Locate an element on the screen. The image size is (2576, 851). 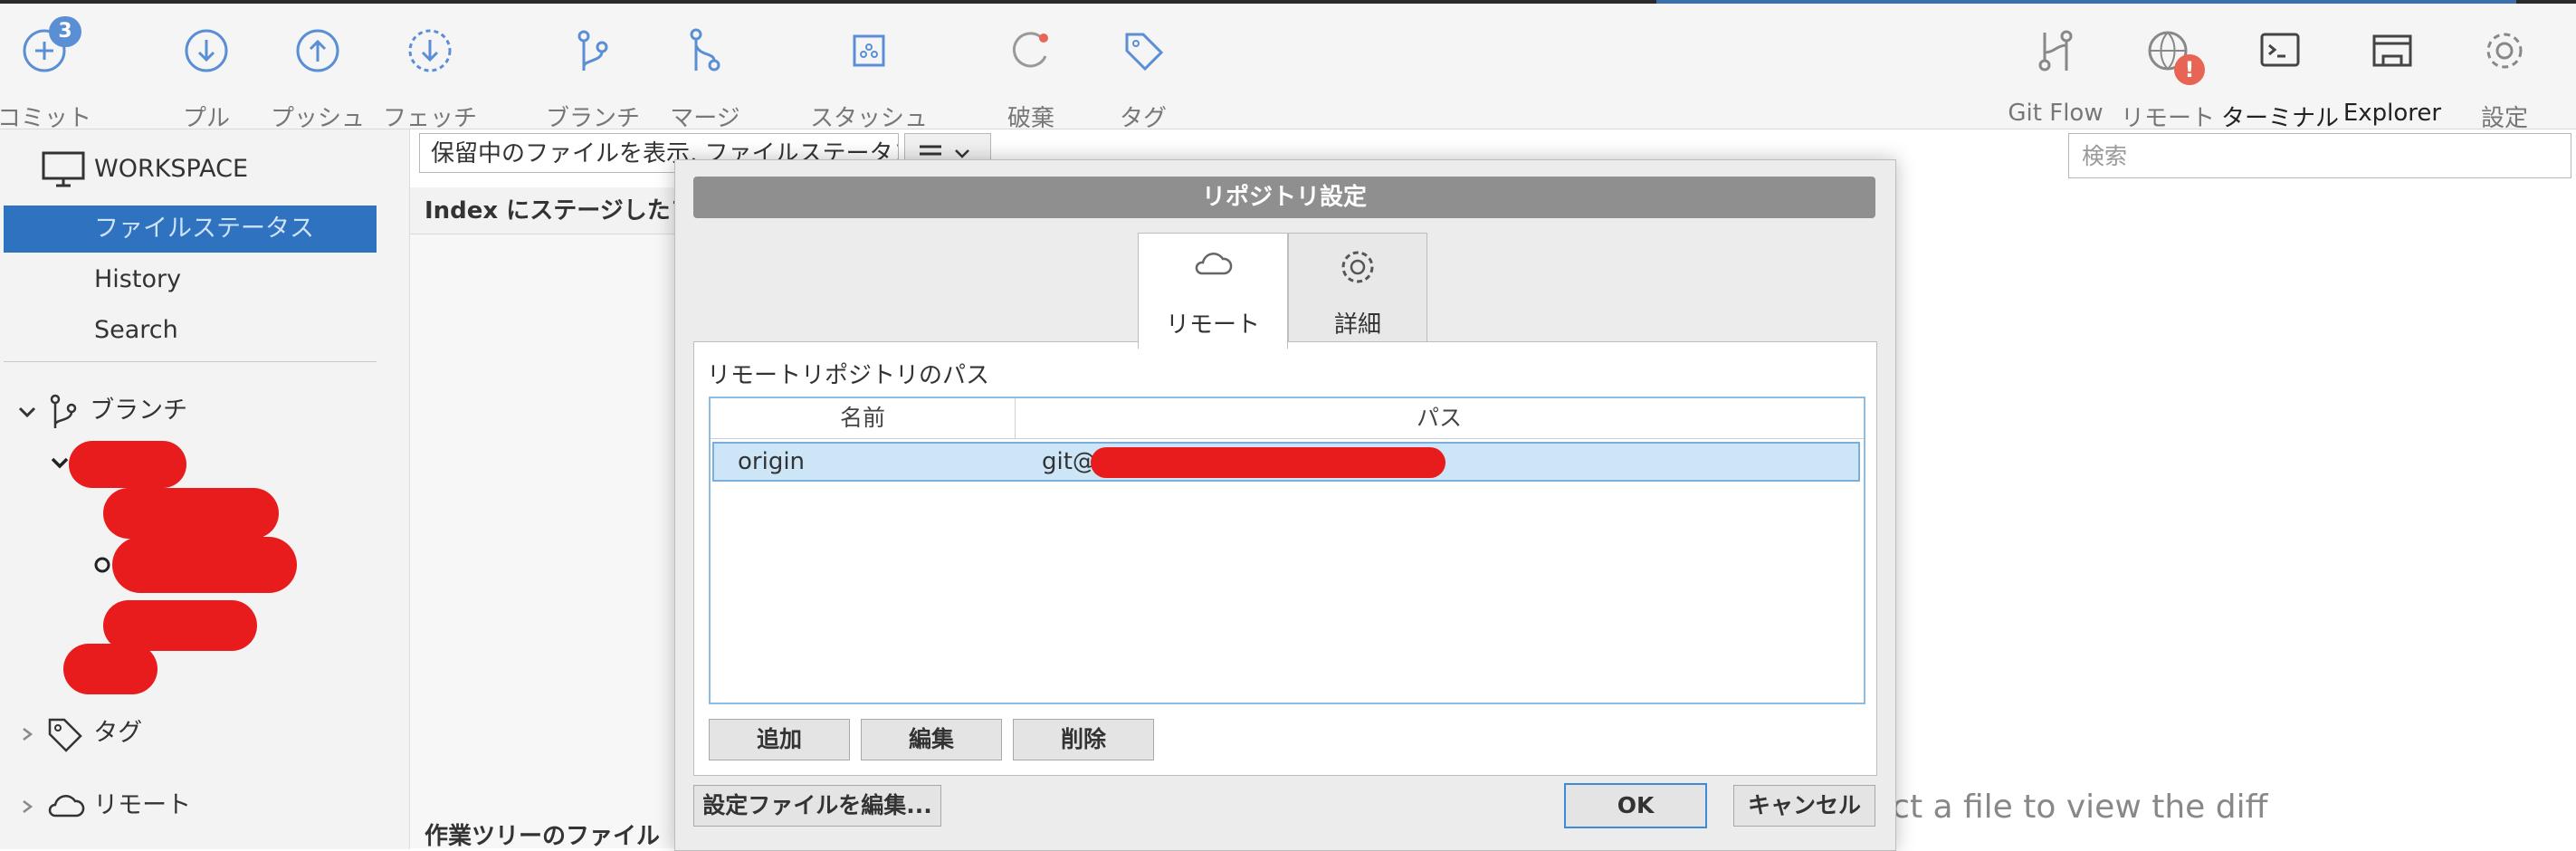
branches-label: ブランチ is located at coordinates (139, 411).